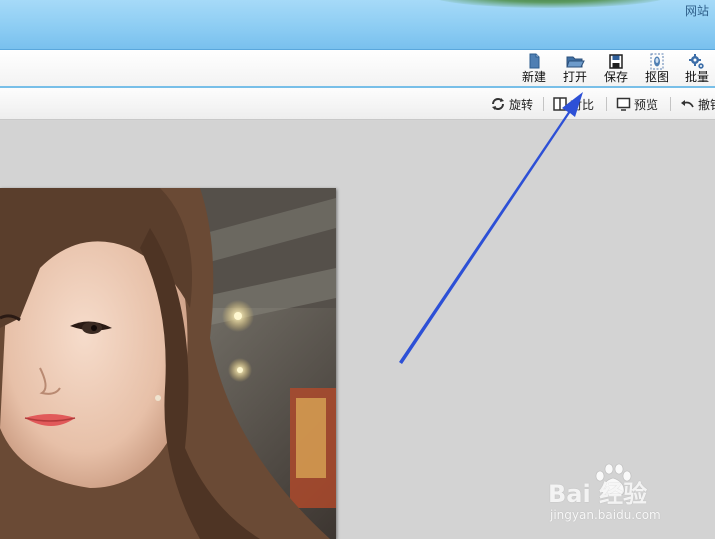 Image resolution: width=715 pixels, height=539 pixels. What do you see at coordinates (623, 104) in the screenshot?
I see `preview-icon` at bounding box center [623, 104].